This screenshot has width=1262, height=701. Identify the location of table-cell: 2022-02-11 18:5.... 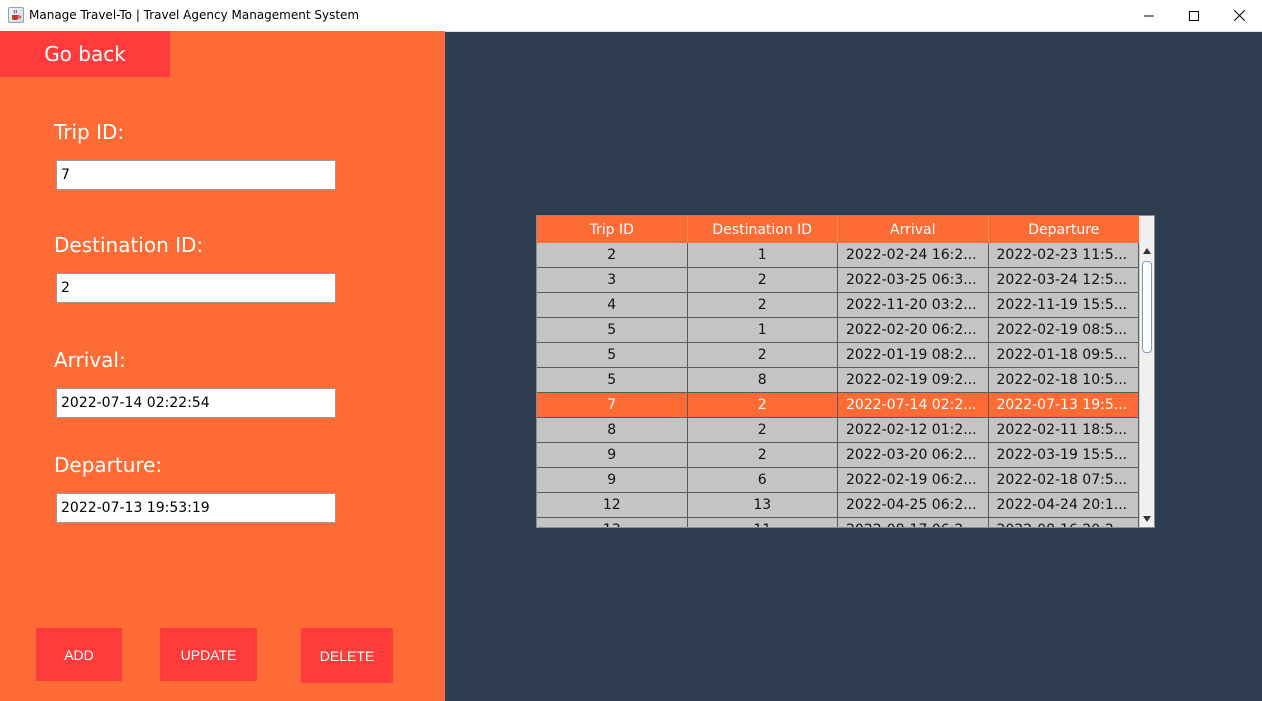
(1064, 430).